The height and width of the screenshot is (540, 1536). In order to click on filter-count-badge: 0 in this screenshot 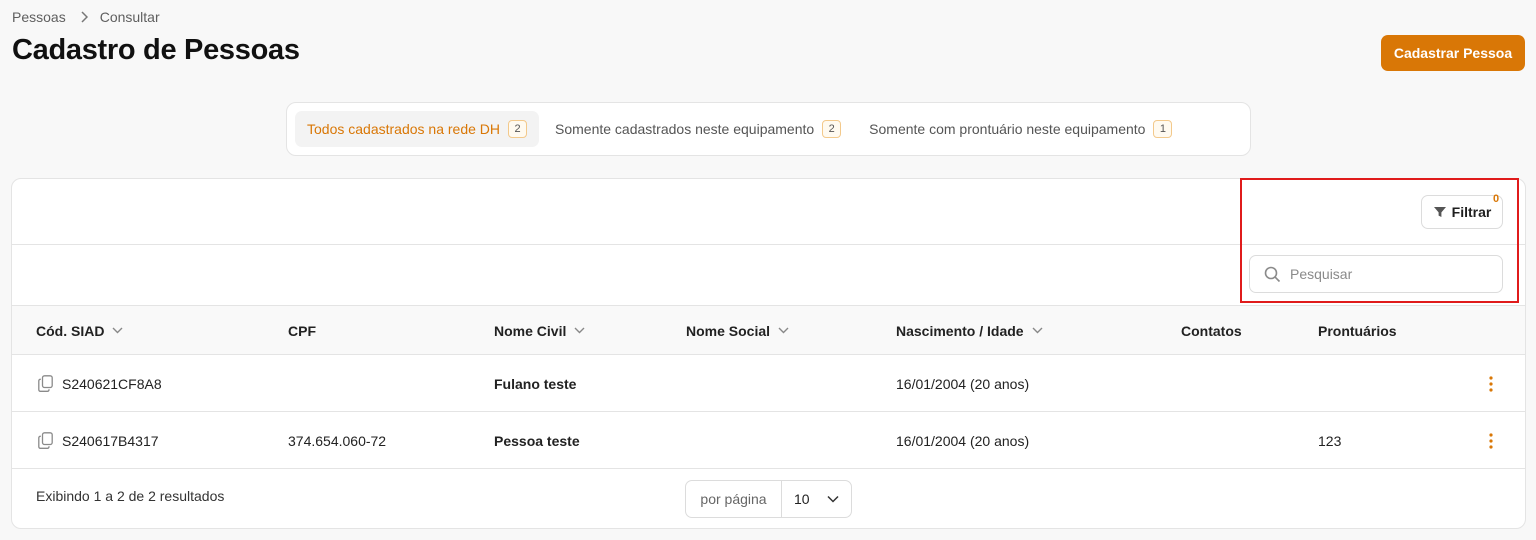, I will do `click(1496, 199)`.